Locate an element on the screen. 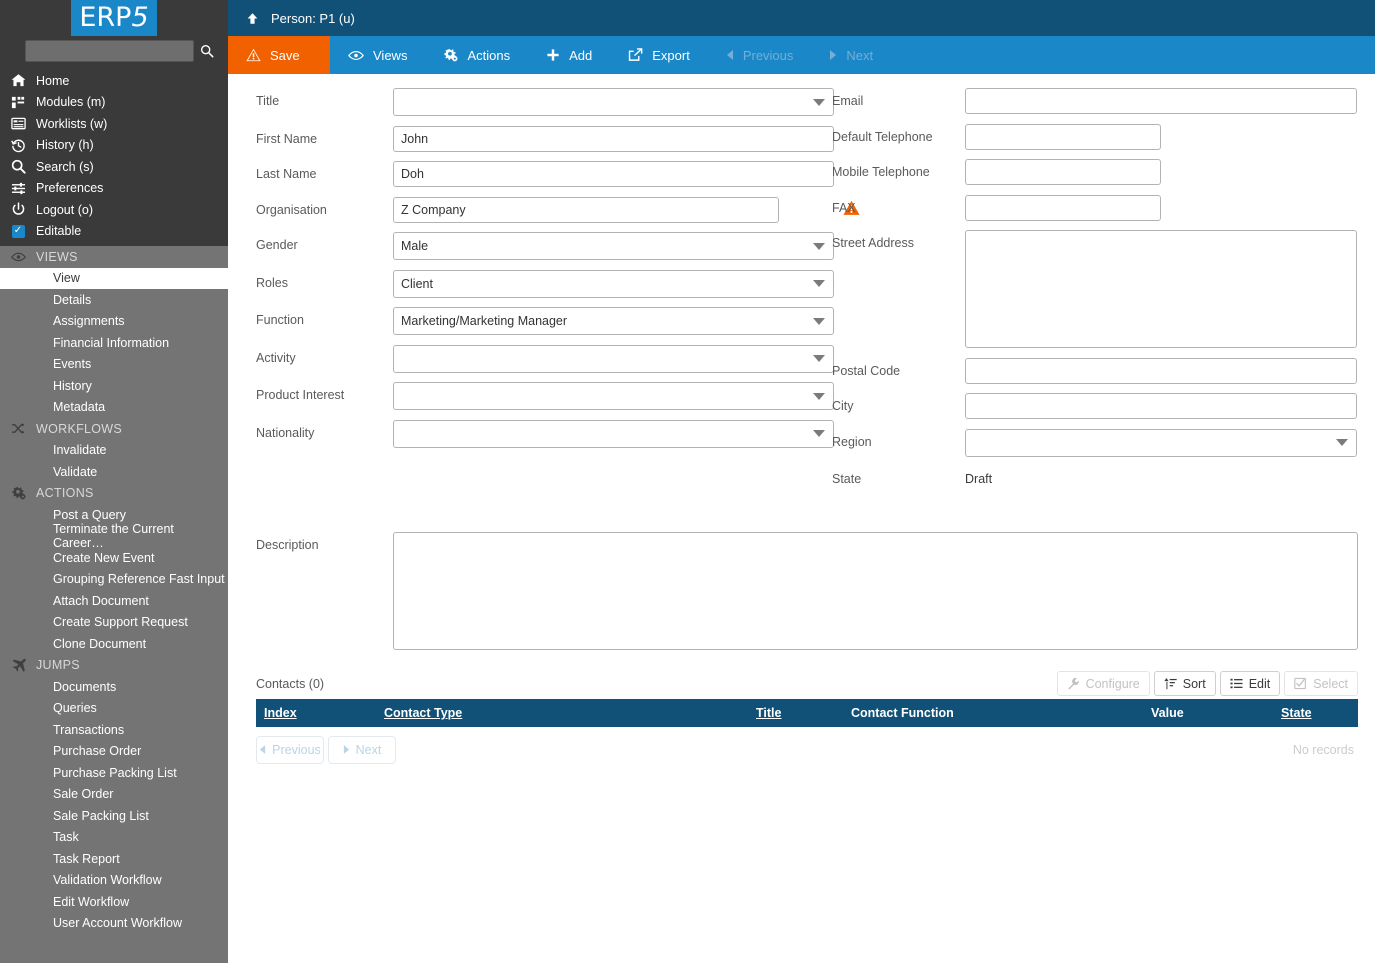 The width and height of the screenshot is (1375, 963). city-input is located at coordinates (1161, 406).